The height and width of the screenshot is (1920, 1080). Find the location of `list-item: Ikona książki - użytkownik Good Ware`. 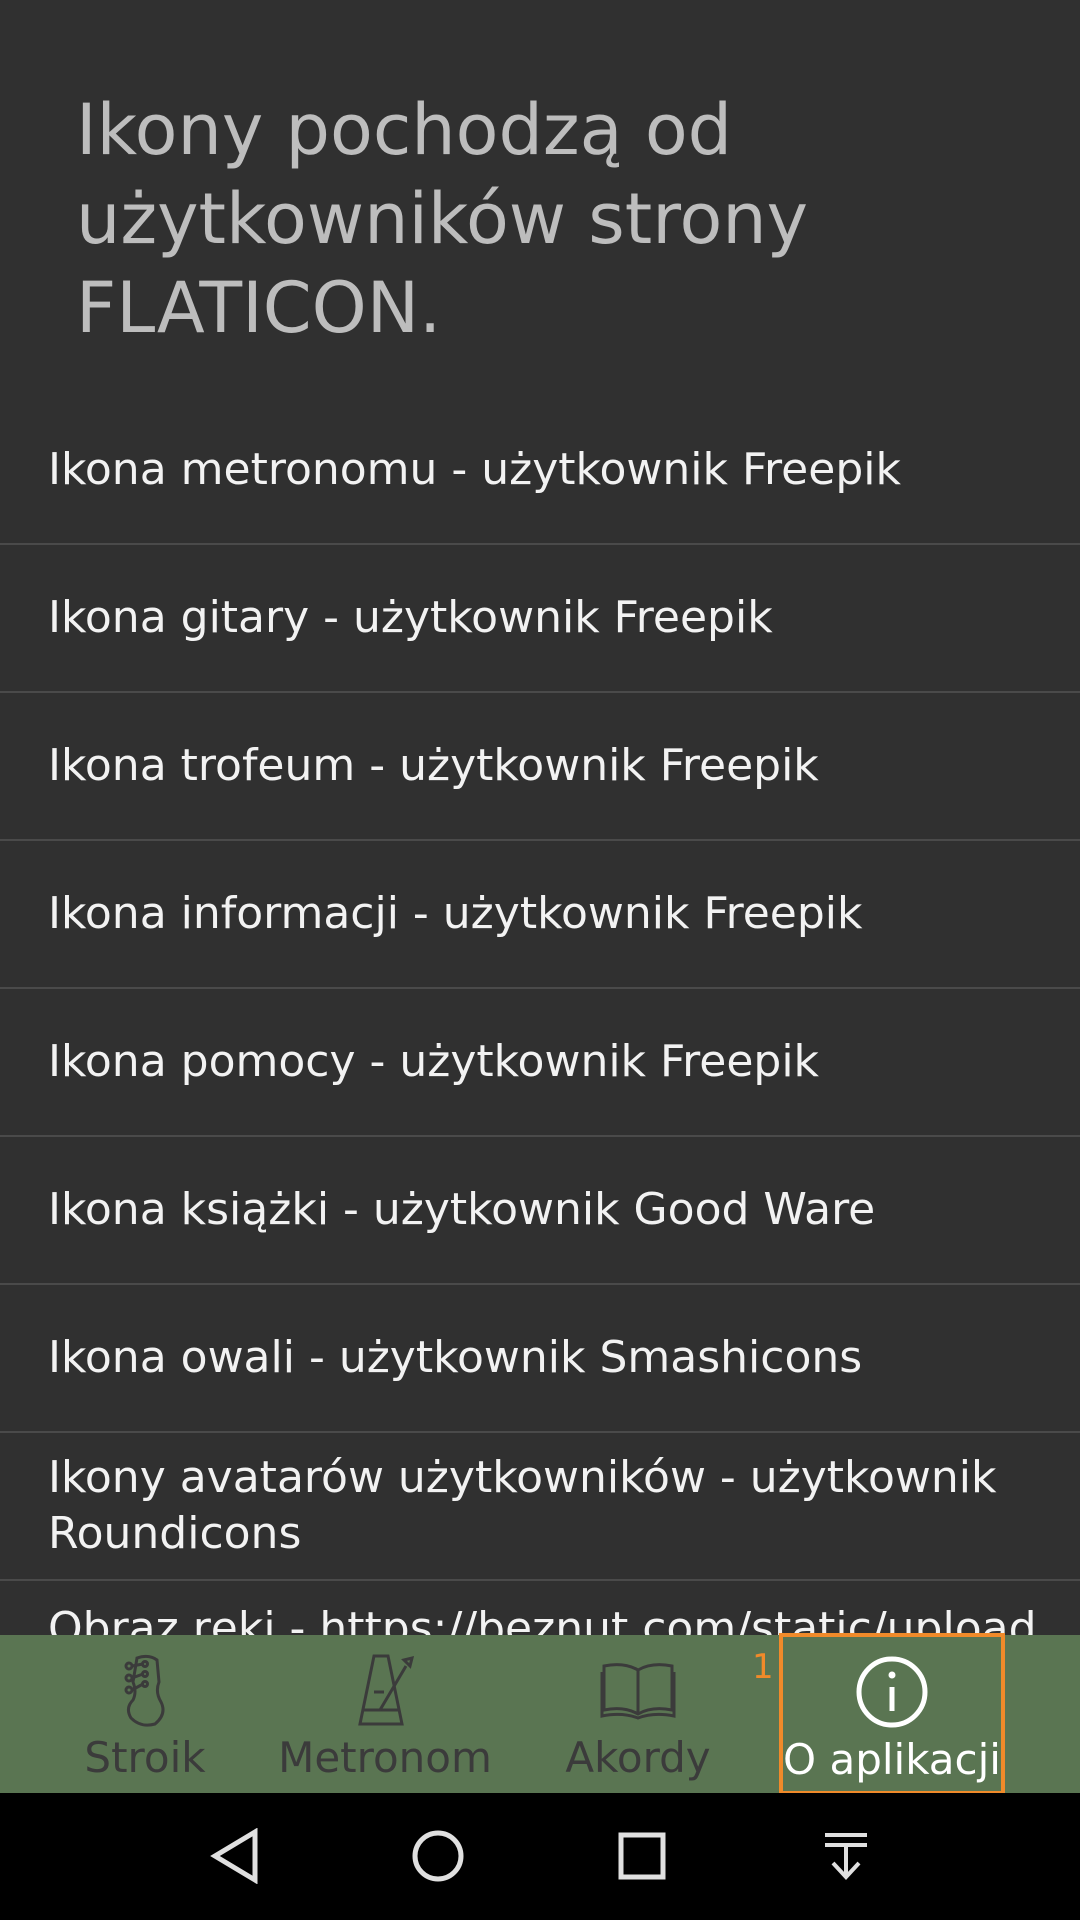

list-item: Ikona książki - użytkownik Good Ware is located at coordinates (540, 1211).